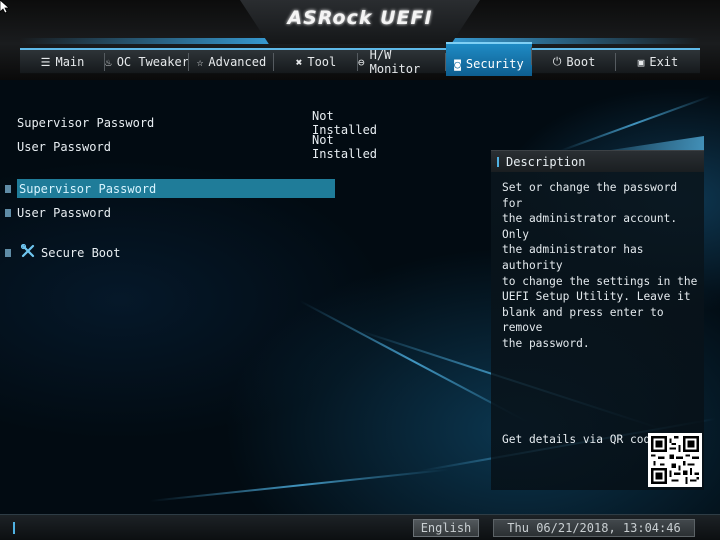 The width and height of the screenshot is (720, 540). I want to click on qr-code-icon, so click(675, 460).